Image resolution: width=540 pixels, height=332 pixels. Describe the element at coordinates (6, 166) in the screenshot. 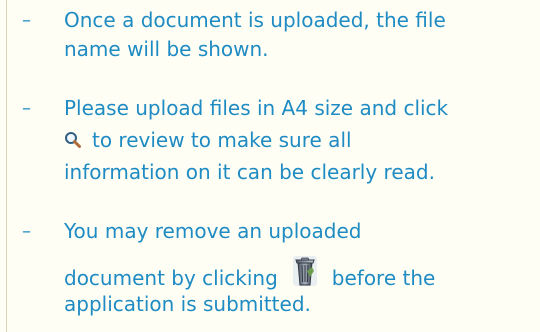

I see `panel-left-border` at that location.